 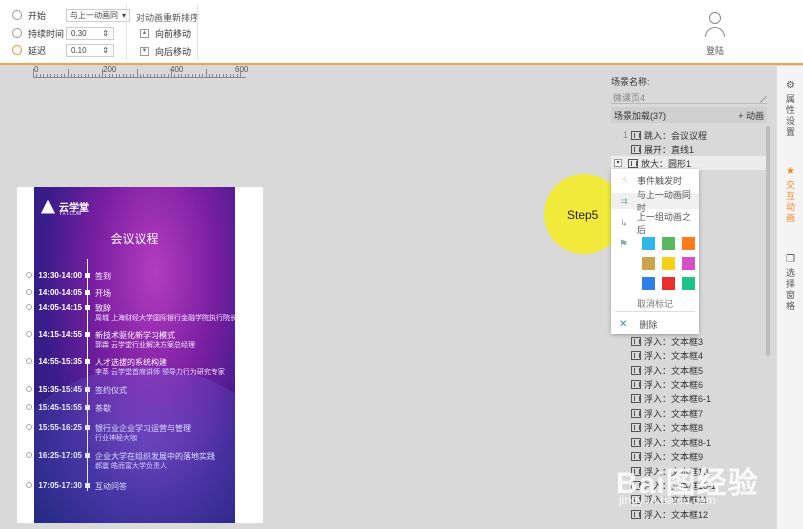 I want to click on close-icon: ✕, so click(x=623, y=324).